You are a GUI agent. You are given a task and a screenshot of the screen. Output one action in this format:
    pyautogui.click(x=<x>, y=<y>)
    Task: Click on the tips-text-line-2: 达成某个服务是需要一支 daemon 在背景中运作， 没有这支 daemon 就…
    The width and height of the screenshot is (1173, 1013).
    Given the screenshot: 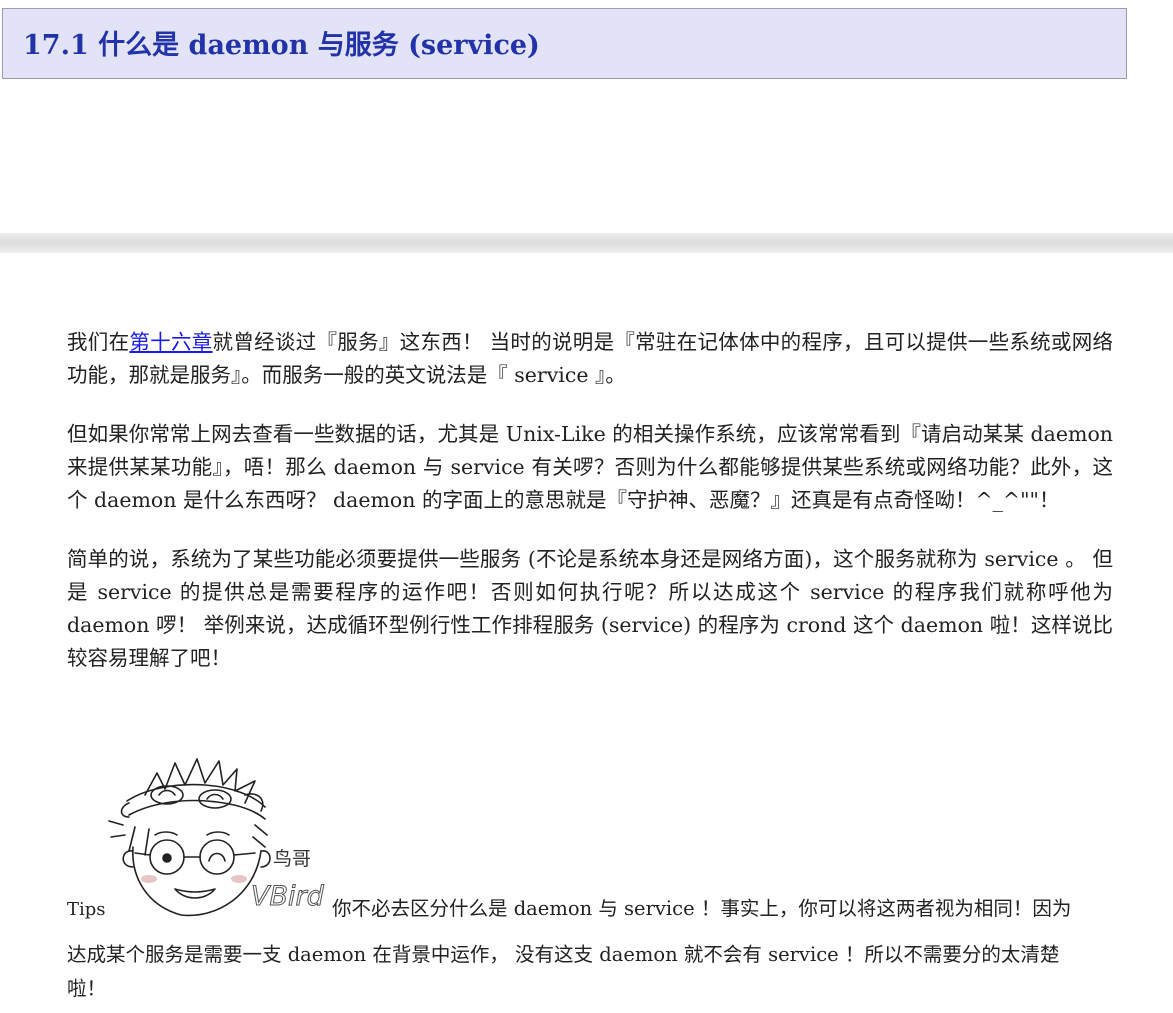 What is the action you would take?
    pyautogui.click(x=563, y=954)
    